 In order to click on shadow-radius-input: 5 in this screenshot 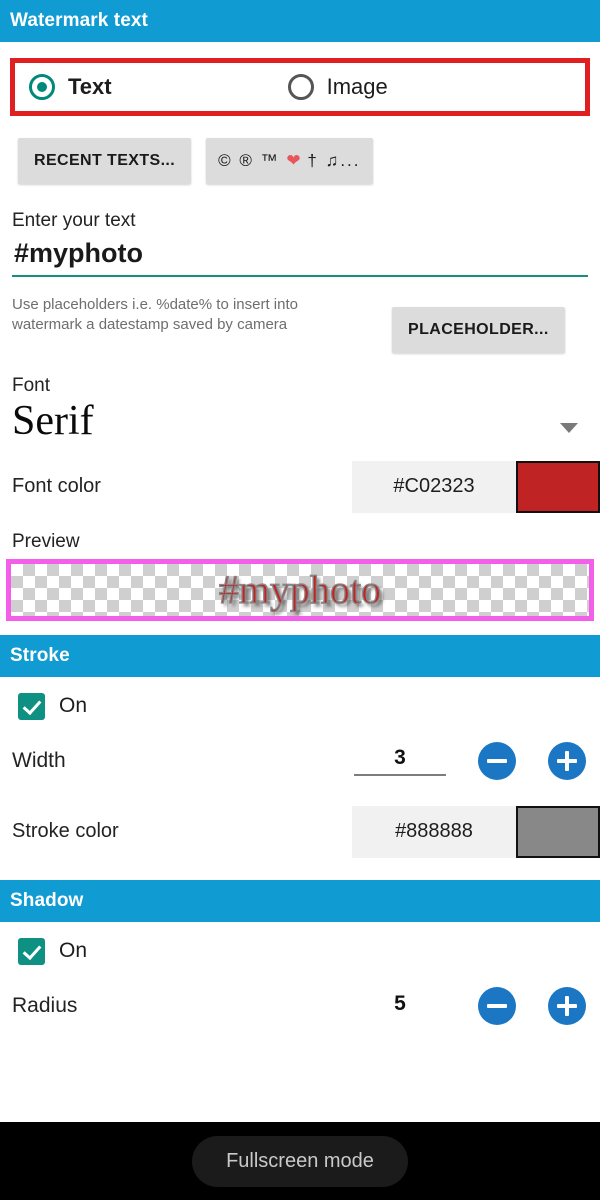, I will do `click(400, 1006)`.